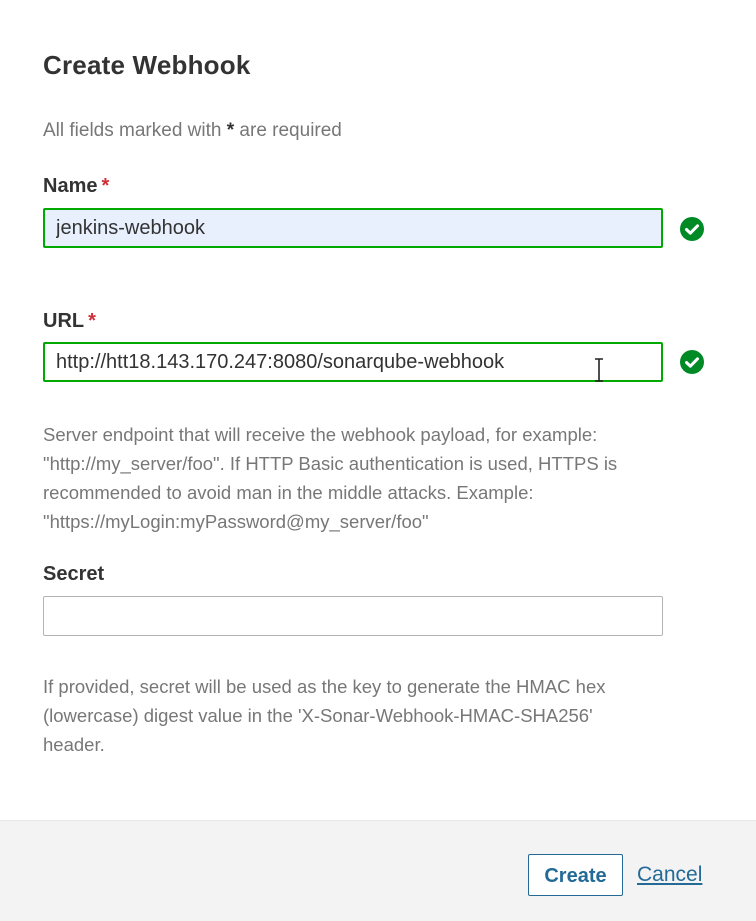 The height and width of the screenshot is (921, 756). Describe the element at coordinates (105, 186) in the screenshot. I see `name-required-star: *` at that location.